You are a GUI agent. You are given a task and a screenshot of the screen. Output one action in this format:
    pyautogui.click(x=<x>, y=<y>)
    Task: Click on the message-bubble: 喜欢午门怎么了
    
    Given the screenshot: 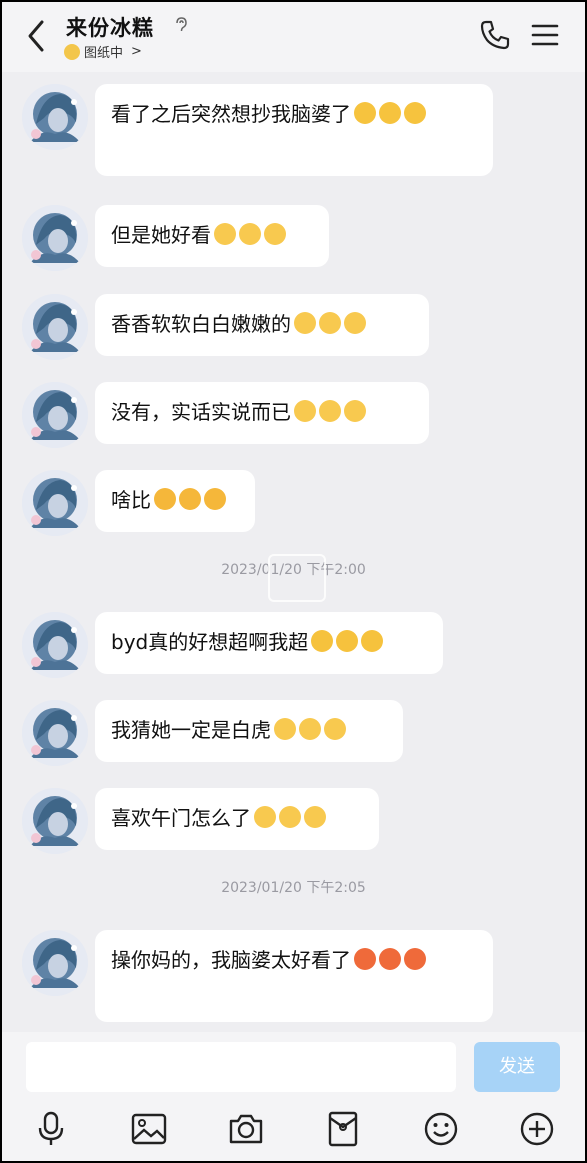 What is the action you would take?
    pyautogui.click(x=237, y=819)
    